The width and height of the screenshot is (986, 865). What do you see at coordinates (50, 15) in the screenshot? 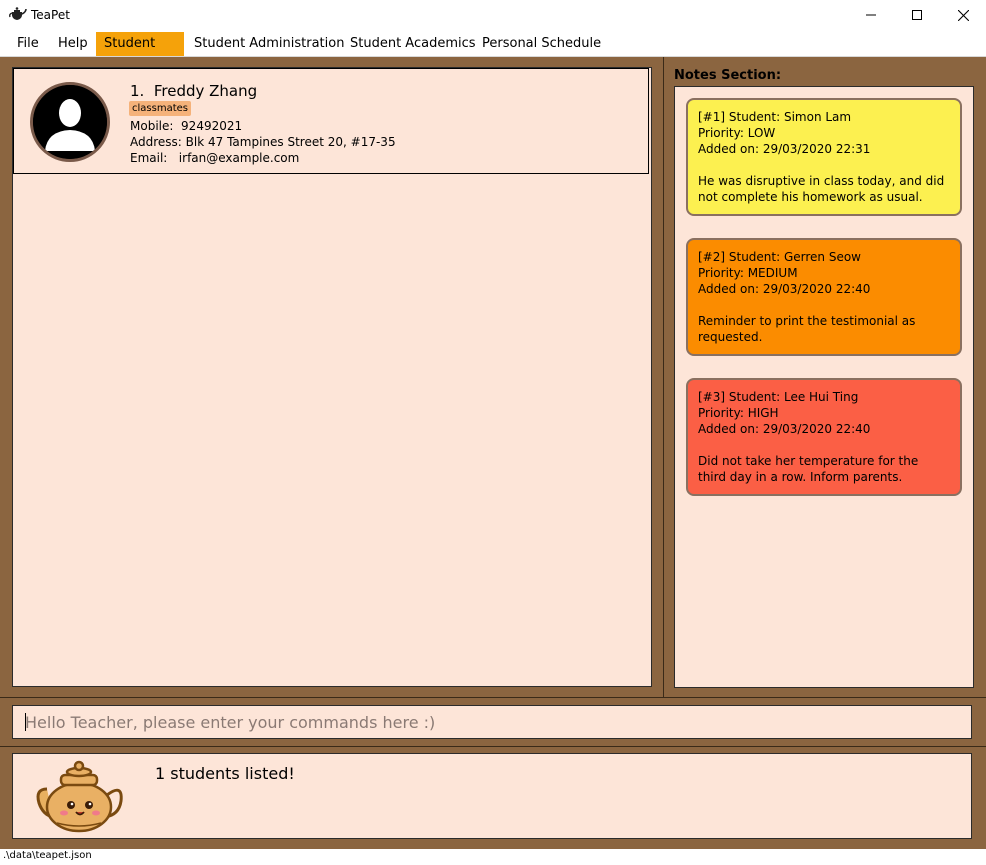
I see `window-title: TeaPet` at bounding box center [50, 15].